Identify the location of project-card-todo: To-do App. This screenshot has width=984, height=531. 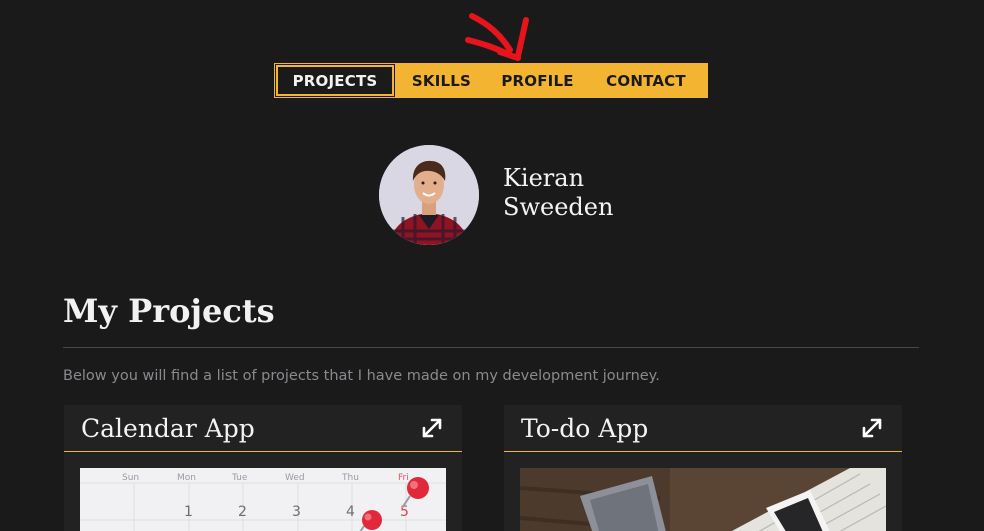
(703, 468).